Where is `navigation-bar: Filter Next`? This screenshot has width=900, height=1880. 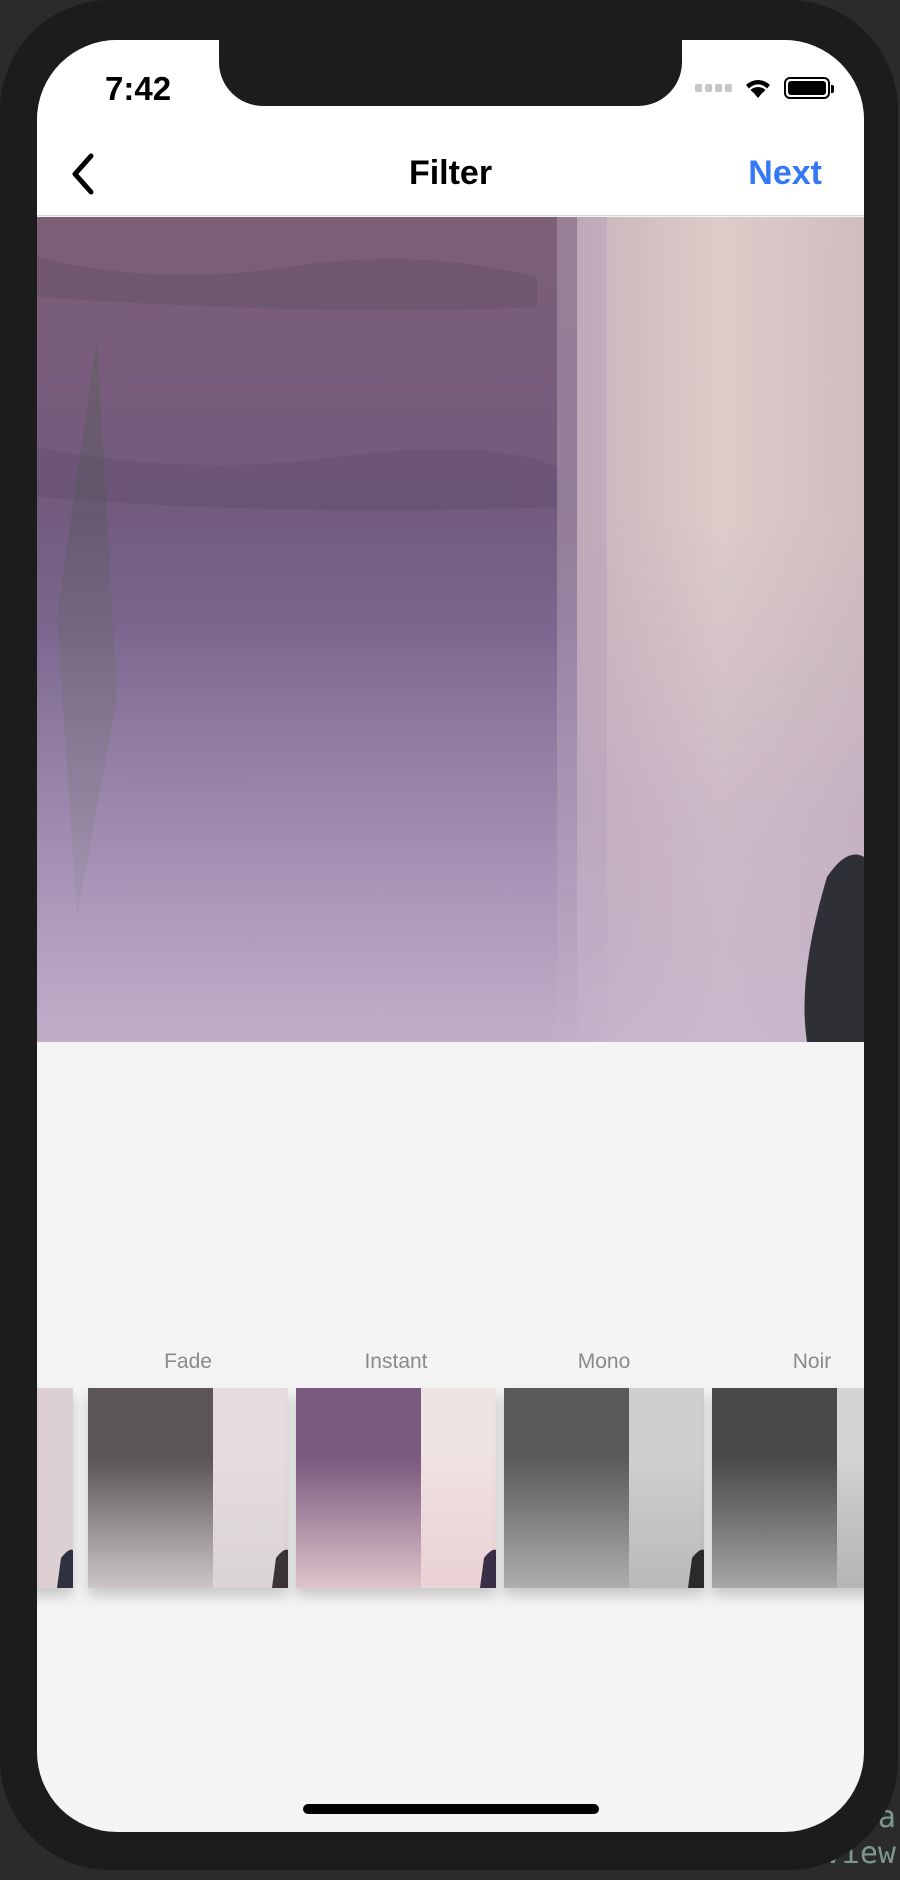 navigation-bar: Filter Next is located at coordinates (450, 174).